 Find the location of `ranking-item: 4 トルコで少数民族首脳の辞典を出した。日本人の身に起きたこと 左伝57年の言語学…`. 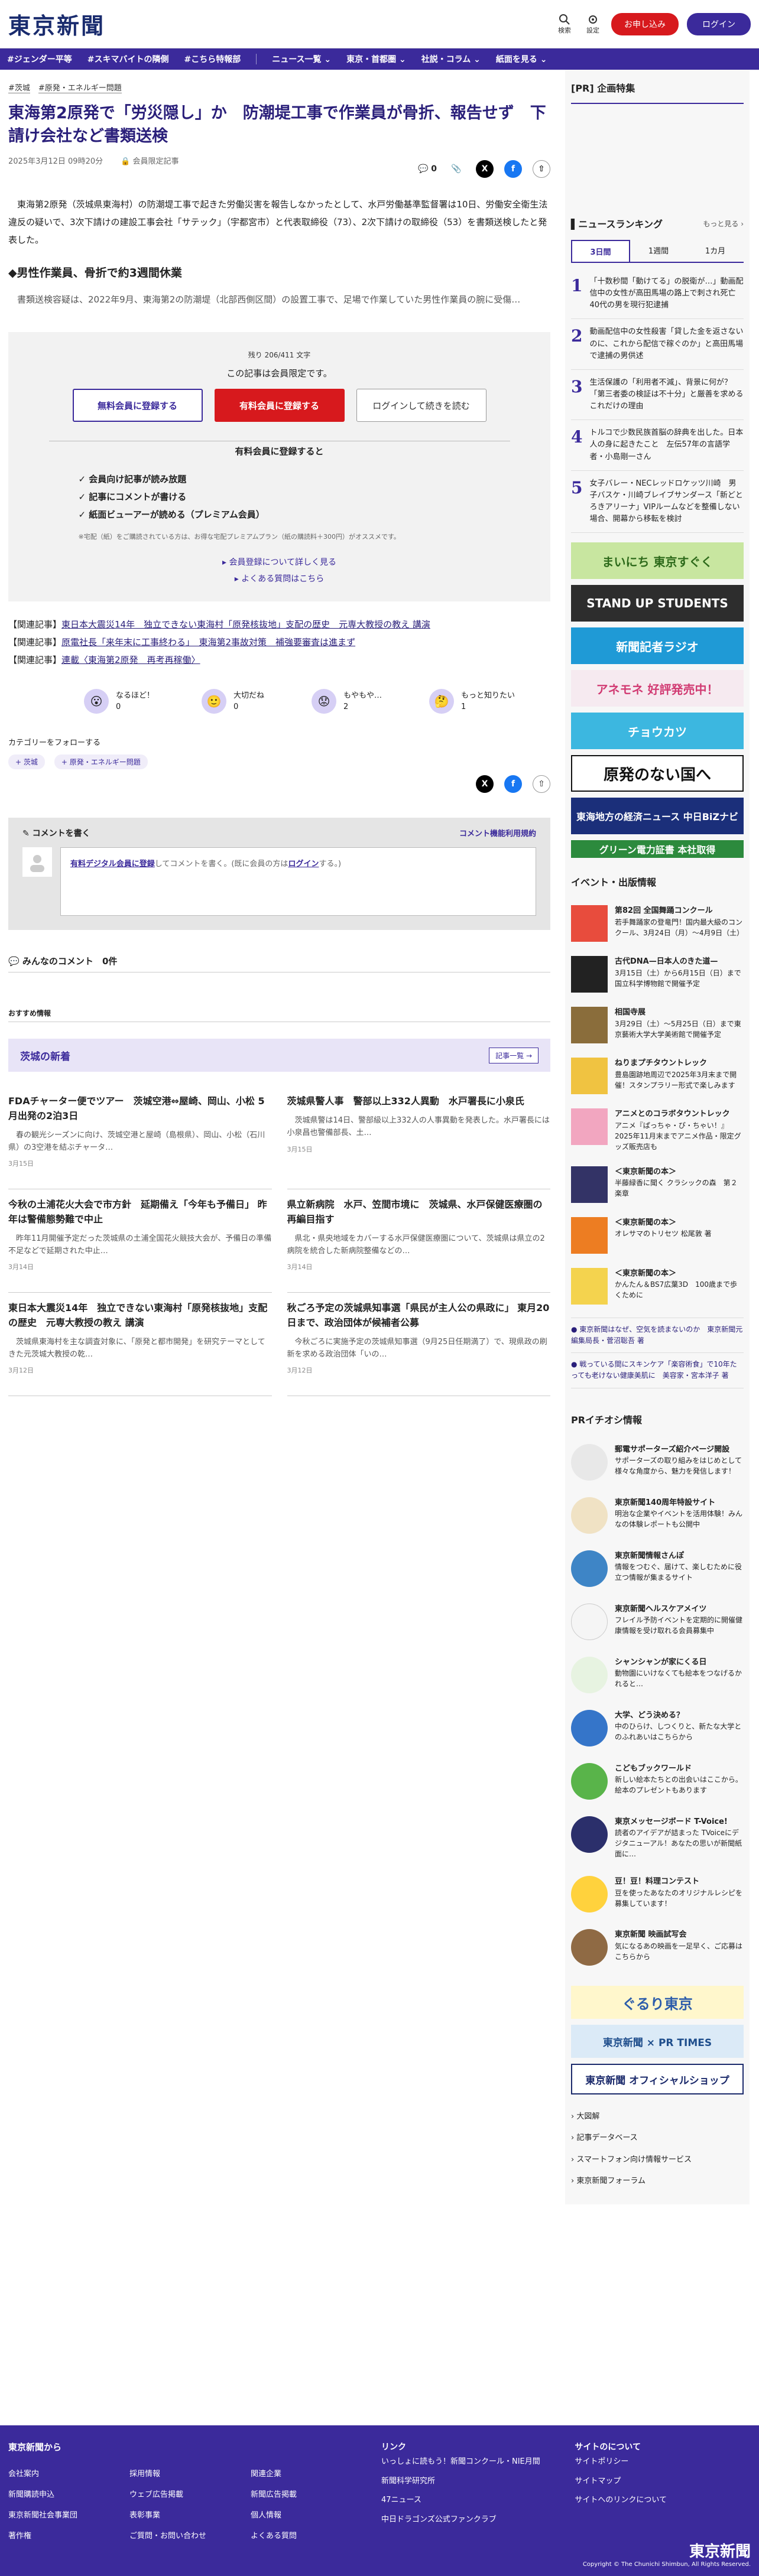

ranking-item: 4 トルコで少数民族首脳の辞典を出した。日本人の身に起きたこと 左伝57年の言語学… is located at coordinates (657, 445).